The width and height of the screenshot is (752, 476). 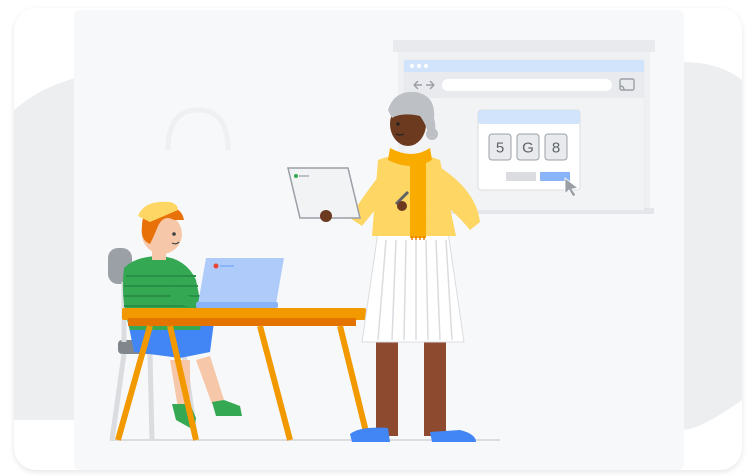 What do you see at coordinates (435, 387) in the screenshot?
I see `teacher-leg-right` at bounding box center [435, 387].